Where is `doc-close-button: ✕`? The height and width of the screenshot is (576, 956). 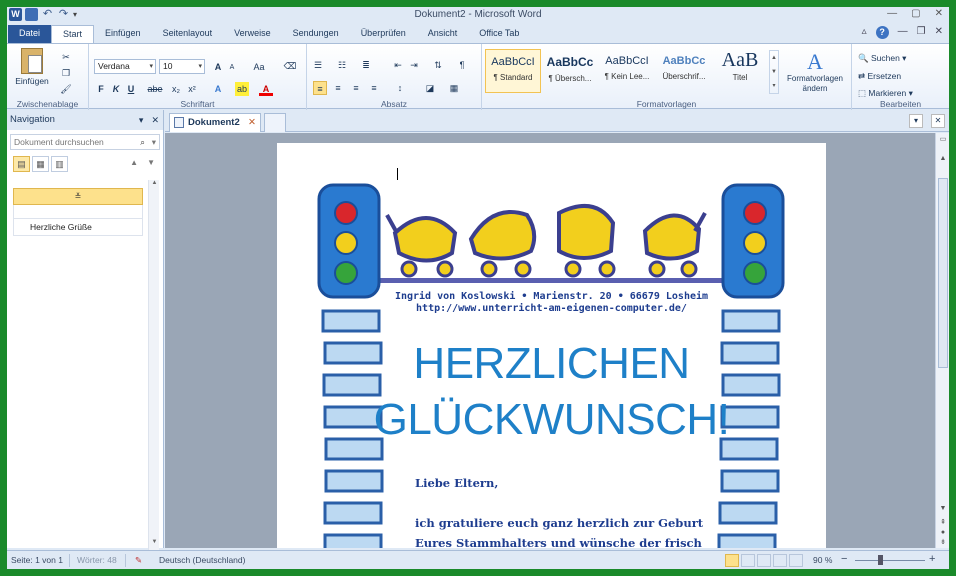
doc-close-button: ✕ is located at coordinates (939, 32).